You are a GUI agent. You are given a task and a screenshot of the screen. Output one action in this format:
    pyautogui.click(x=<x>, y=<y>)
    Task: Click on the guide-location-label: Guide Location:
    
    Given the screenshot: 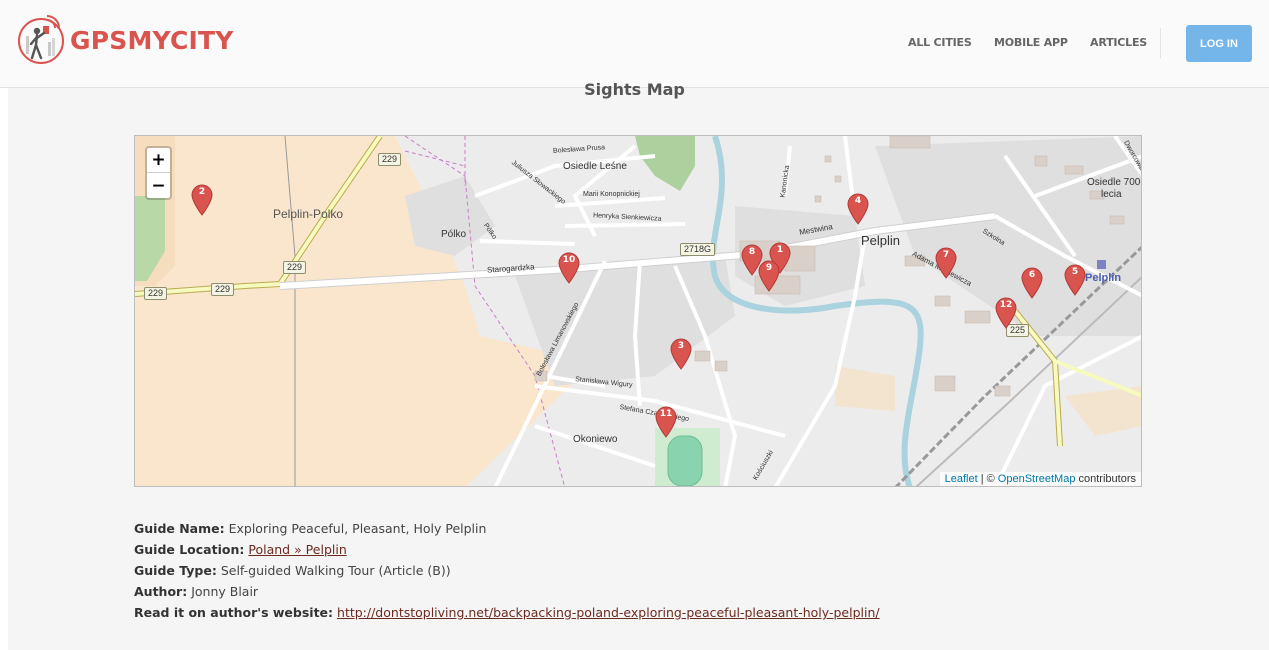 What is the action you would take?
    pyautogui.click(x=189, y=549)
    